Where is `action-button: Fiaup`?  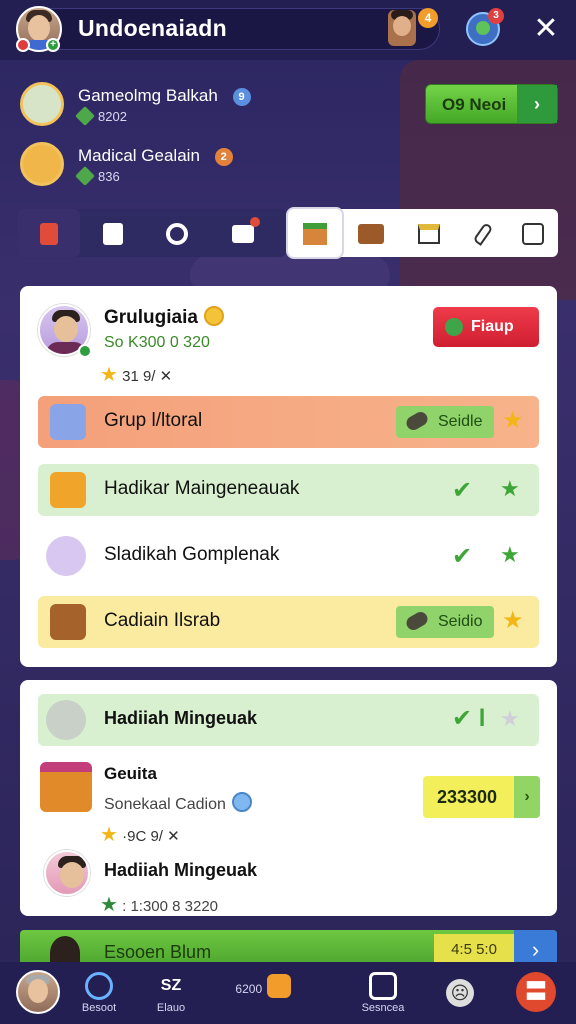
action-button: Fiaup is located at coordinates (486, 327).